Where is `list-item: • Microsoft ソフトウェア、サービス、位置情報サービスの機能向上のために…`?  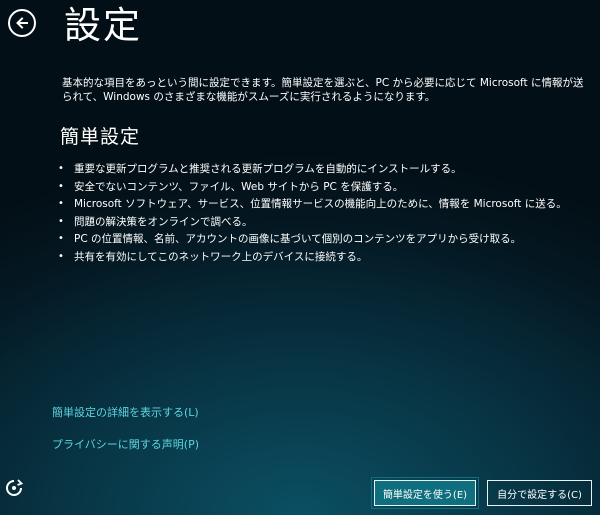
list-item: • Microsoft ソフトウェア、サービス、位置情報サービスの機能向上のために… is located at coordinates (312, 204).